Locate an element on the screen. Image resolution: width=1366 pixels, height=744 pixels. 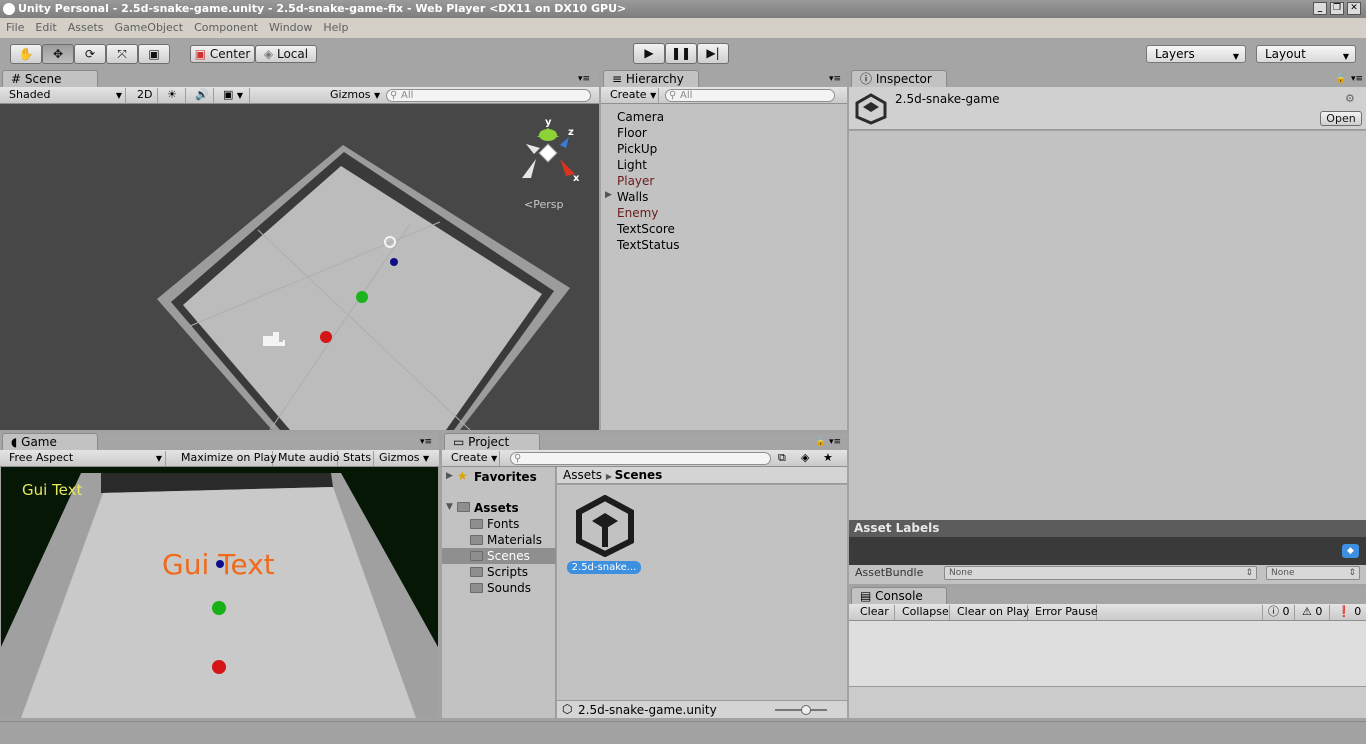
gizmos-dropdown: Gizmos ▼ is located at coordinates (352, 95).